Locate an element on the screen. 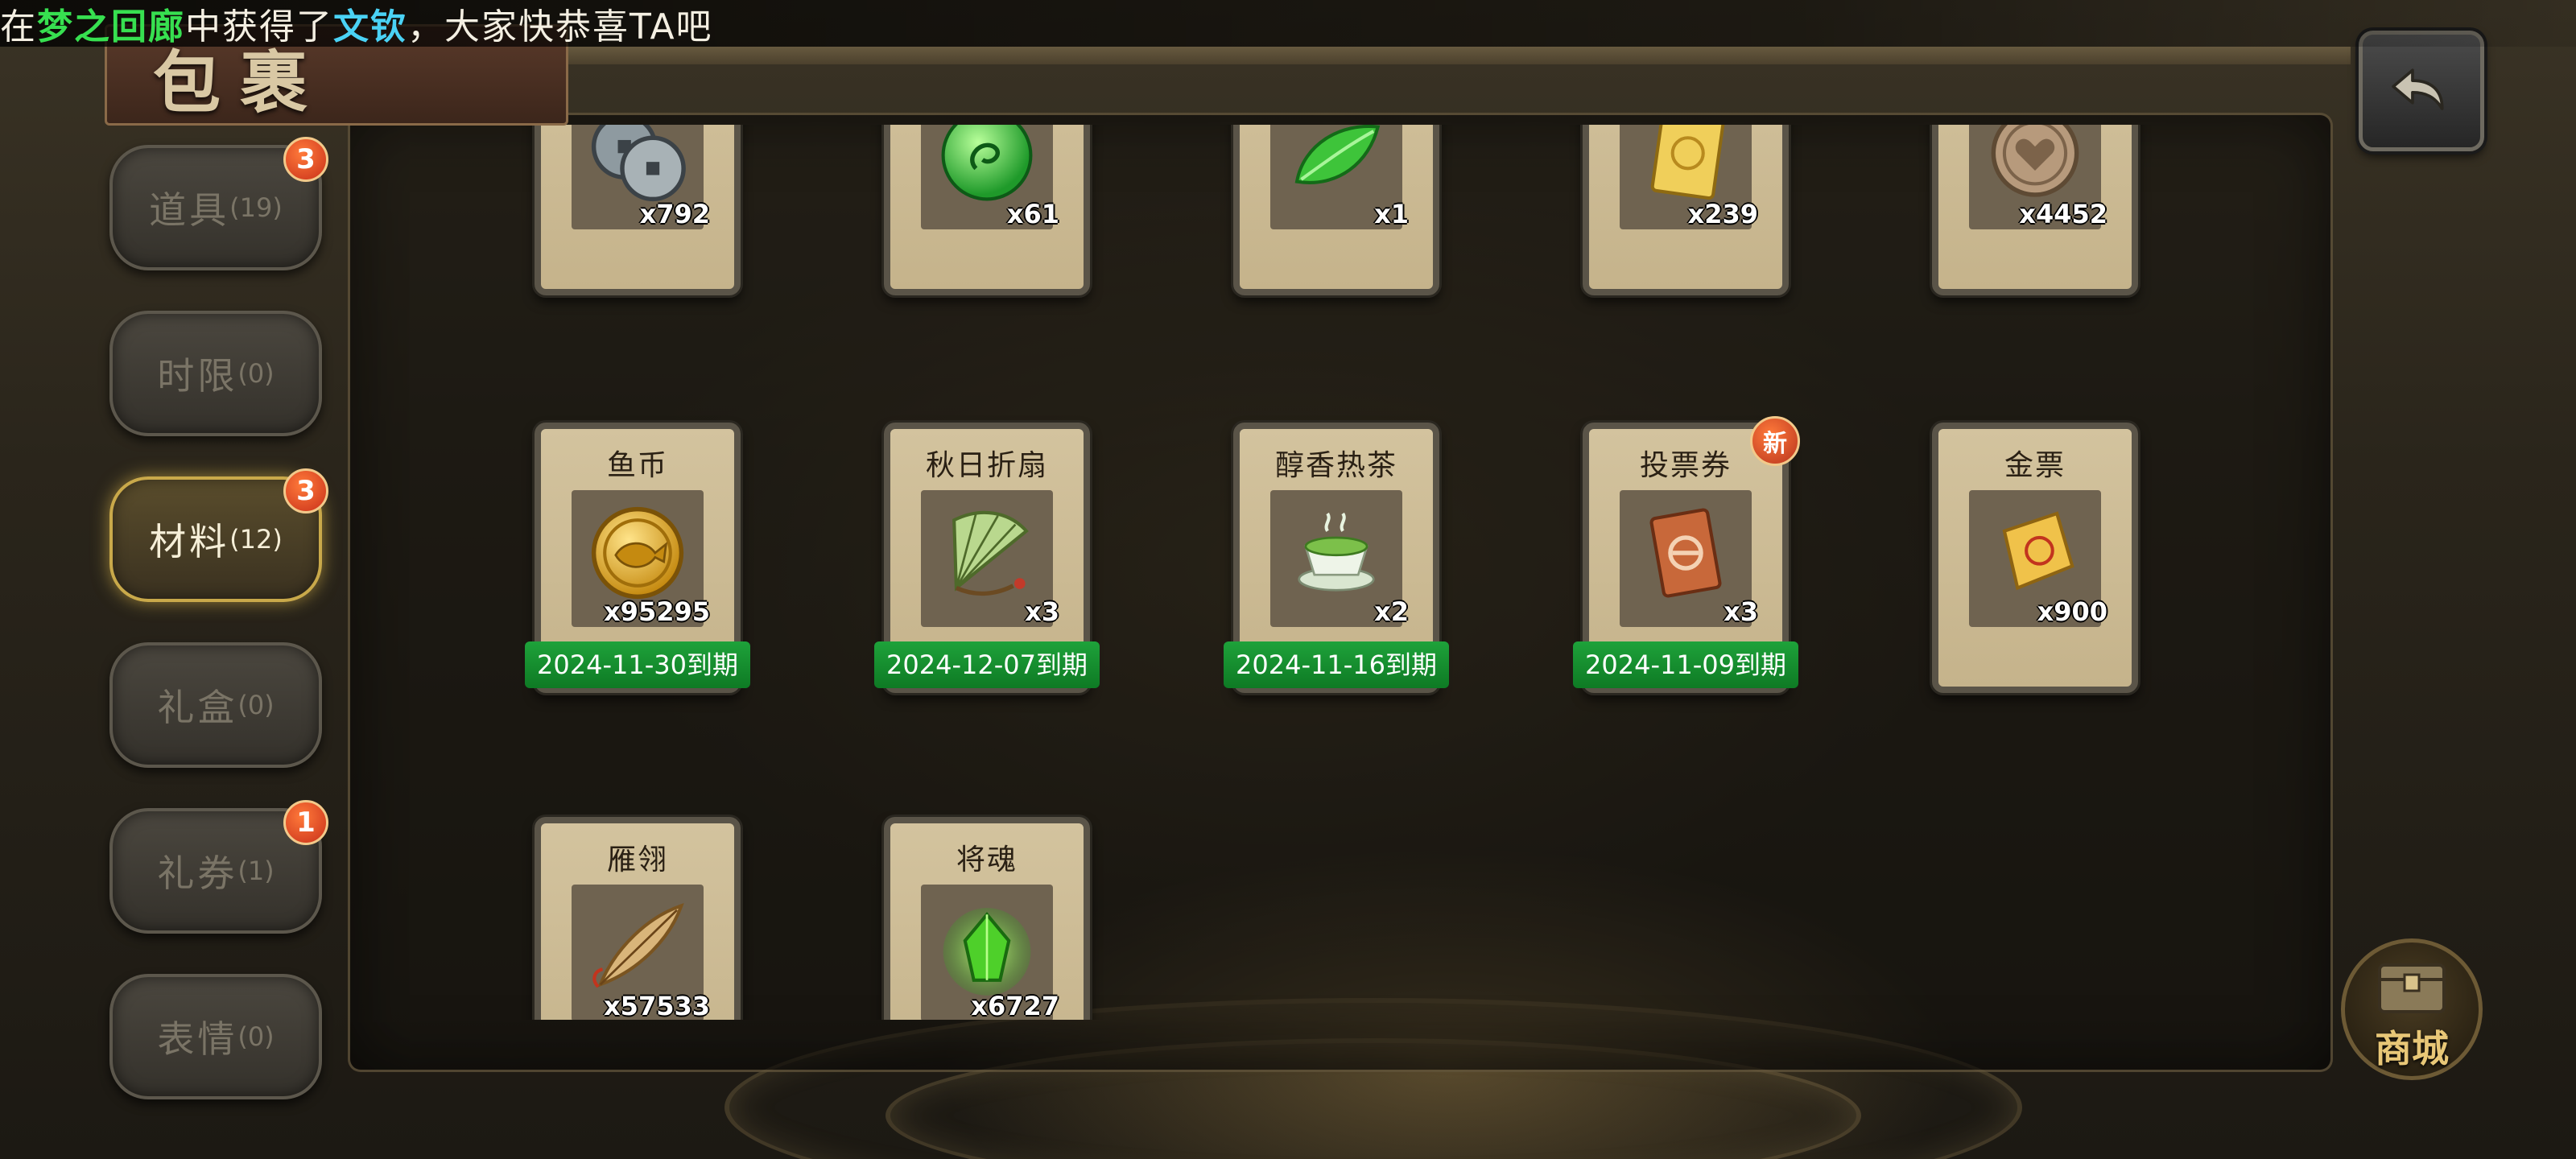  item-card: x61 is located at coordinates (987, 210).